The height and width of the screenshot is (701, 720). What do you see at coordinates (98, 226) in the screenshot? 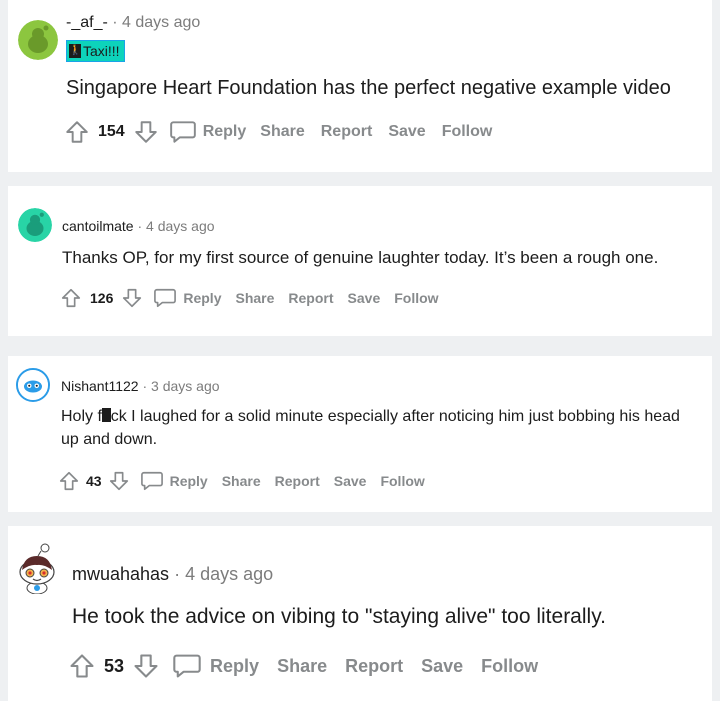
I see `username: cantoilmate` at bounding box center [98, 226].